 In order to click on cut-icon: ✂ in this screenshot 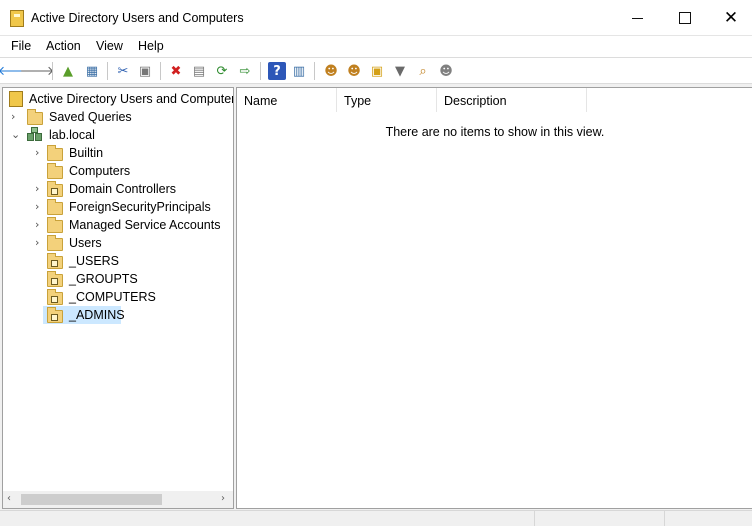, I will do `click(123, 71)`.